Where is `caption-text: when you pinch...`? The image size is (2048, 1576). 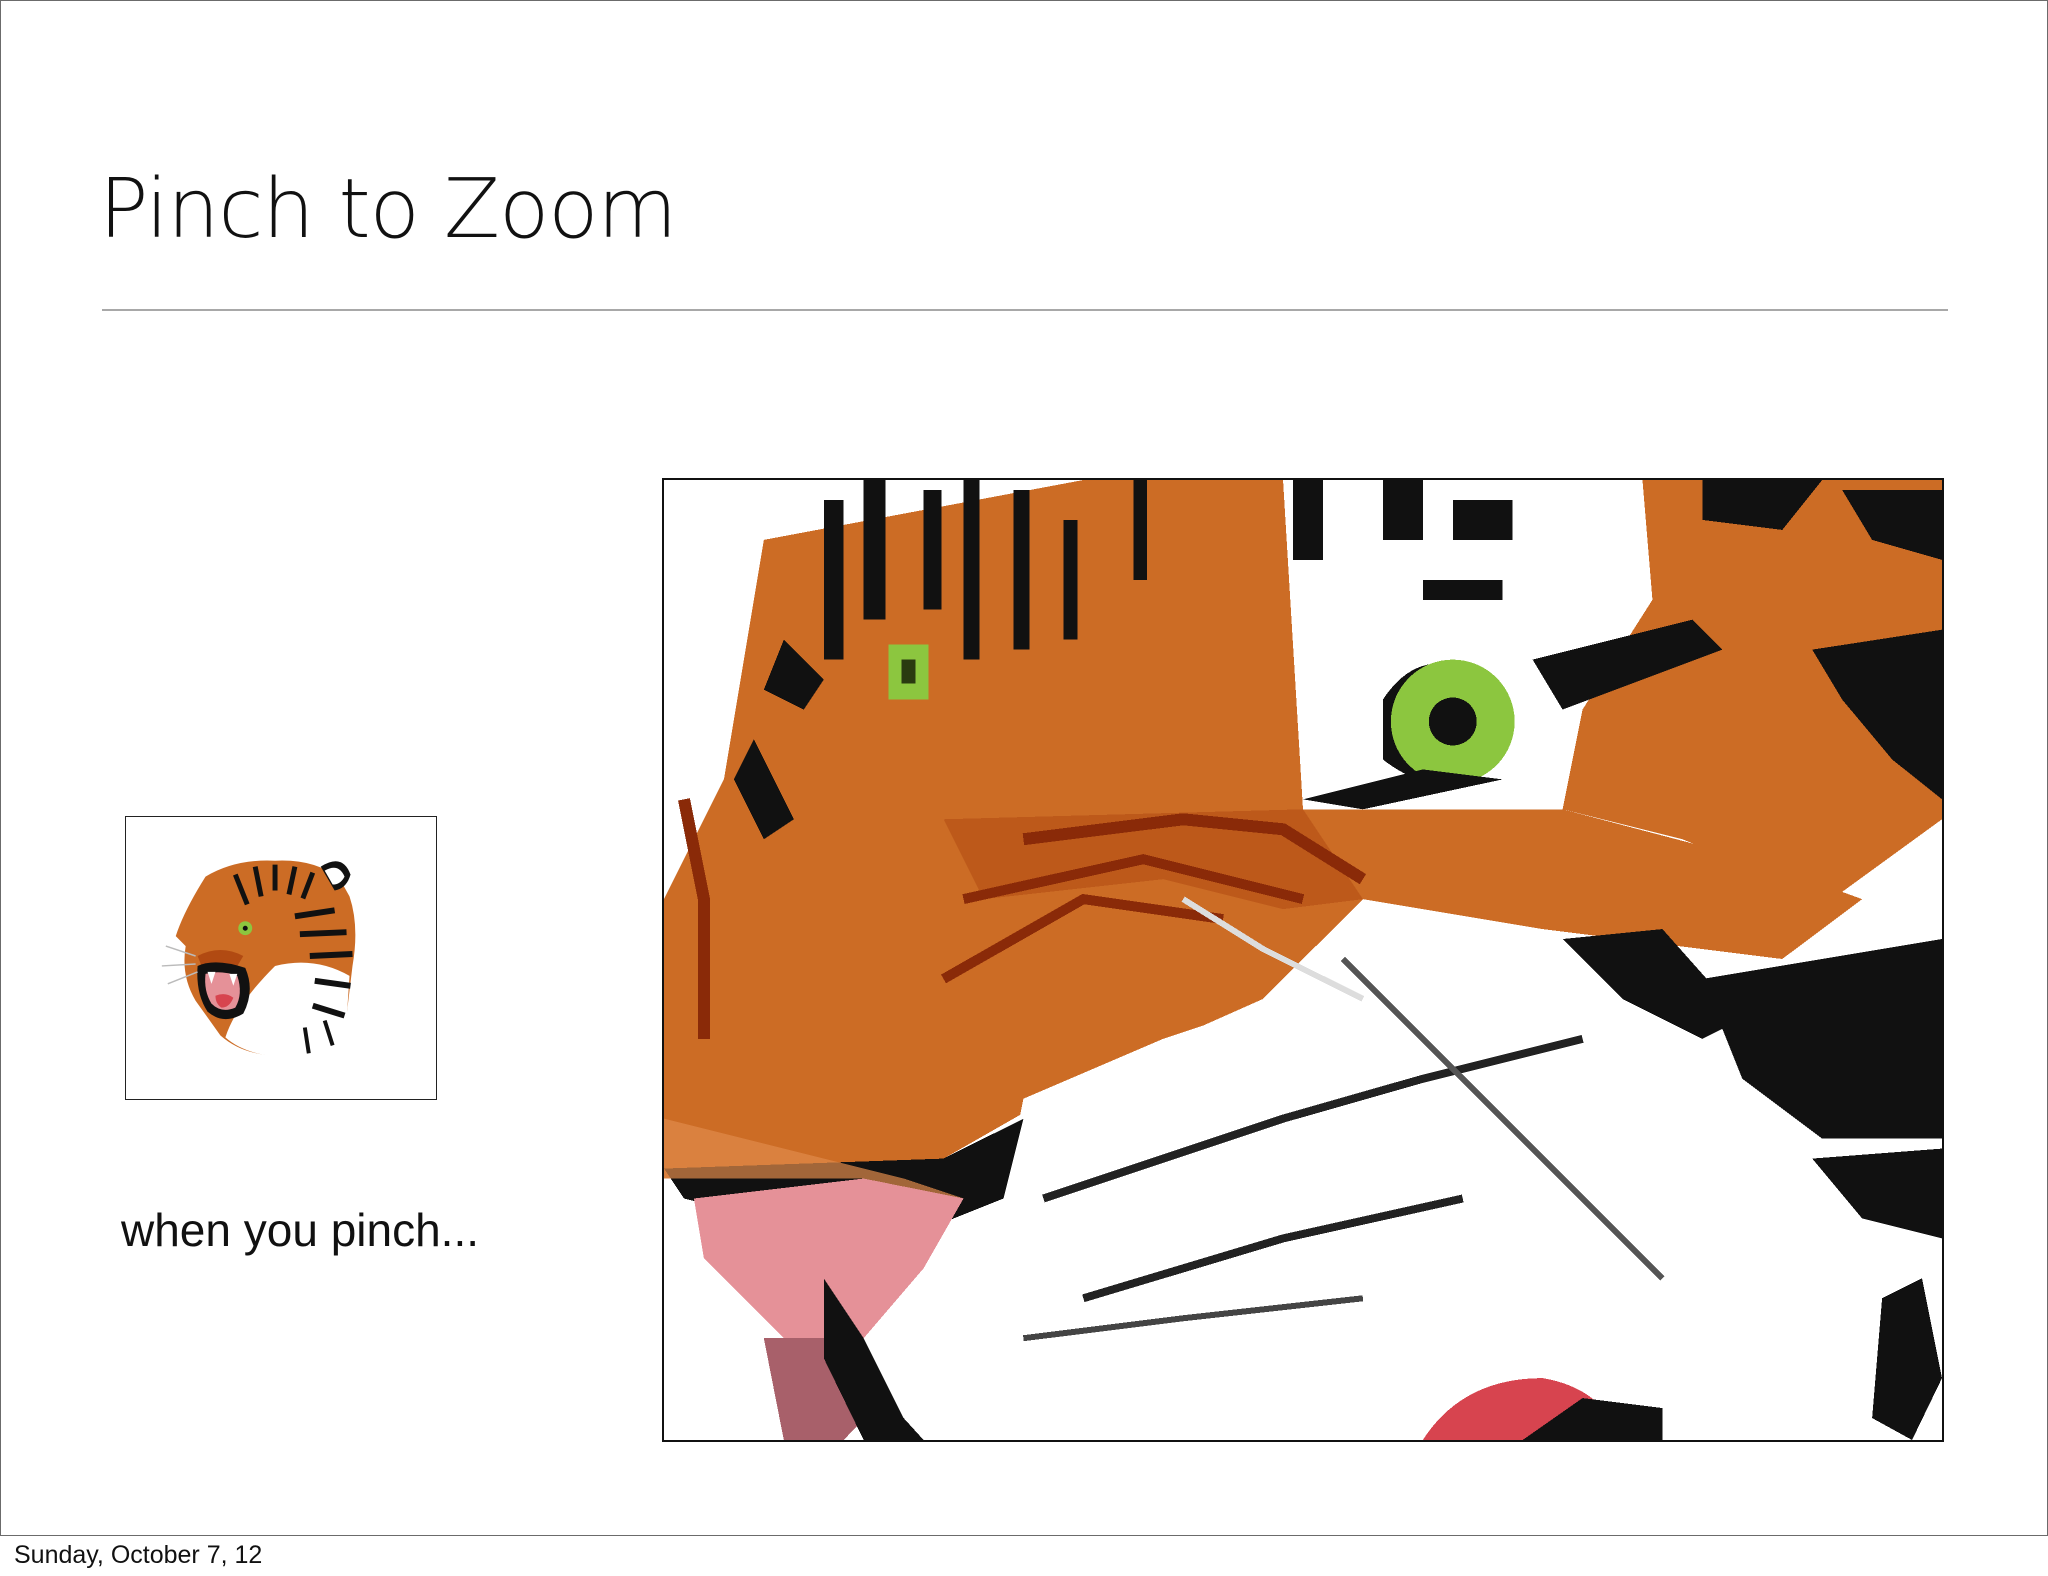 caption-text: when you pinch... is located at coordinates (300, 1230).